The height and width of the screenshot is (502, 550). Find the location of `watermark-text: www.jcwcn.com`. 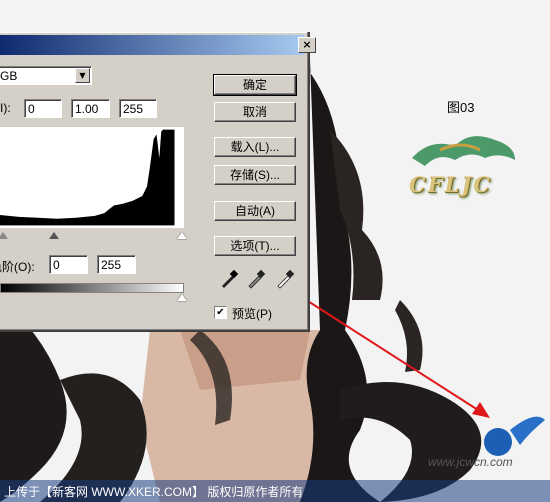

watermark-text: www.jcwcn.com is located at coordinates (470, 462).